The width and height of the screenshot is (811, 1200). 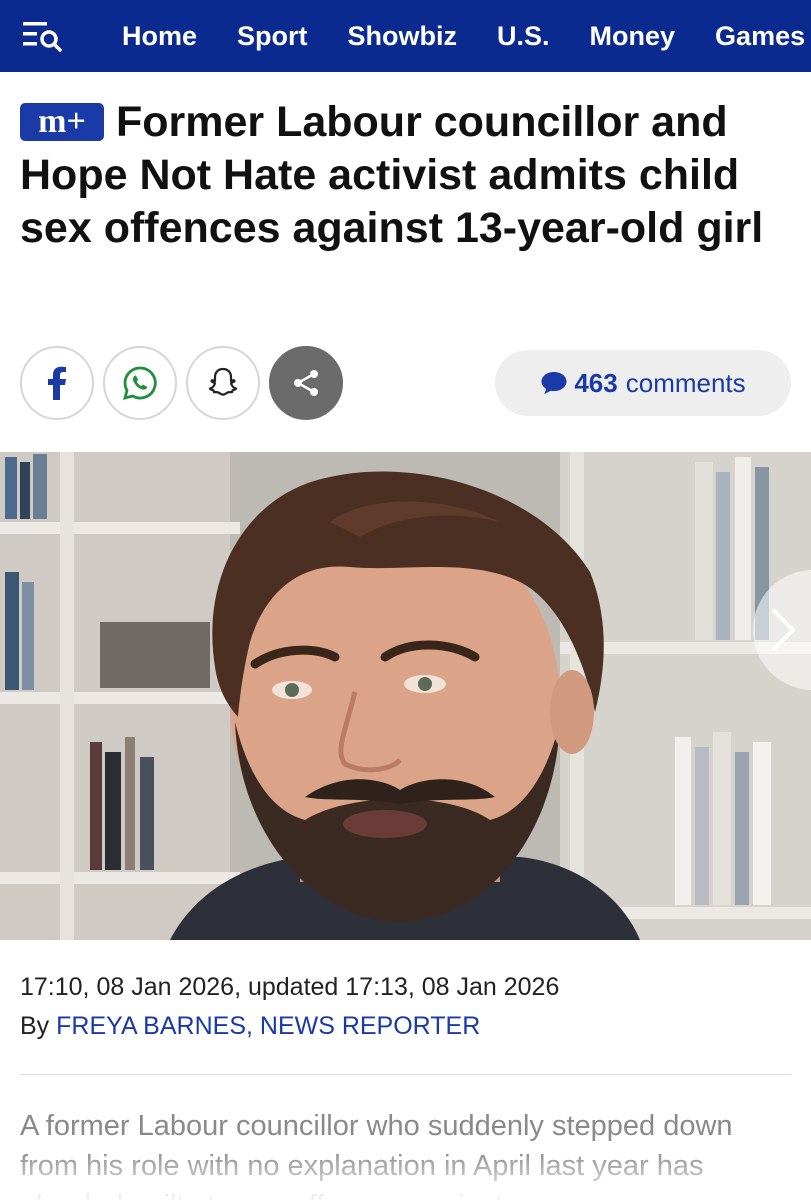 I want to click on snapchat-share-button, so click(x=223, y=383).